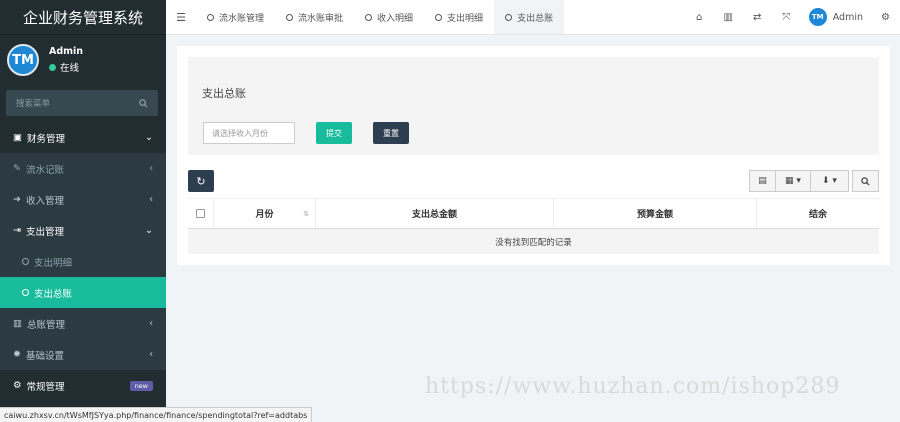  Describe the element at coordinates (757, 17) in the screenshot. I see `language-icon: ⇄` at that location.